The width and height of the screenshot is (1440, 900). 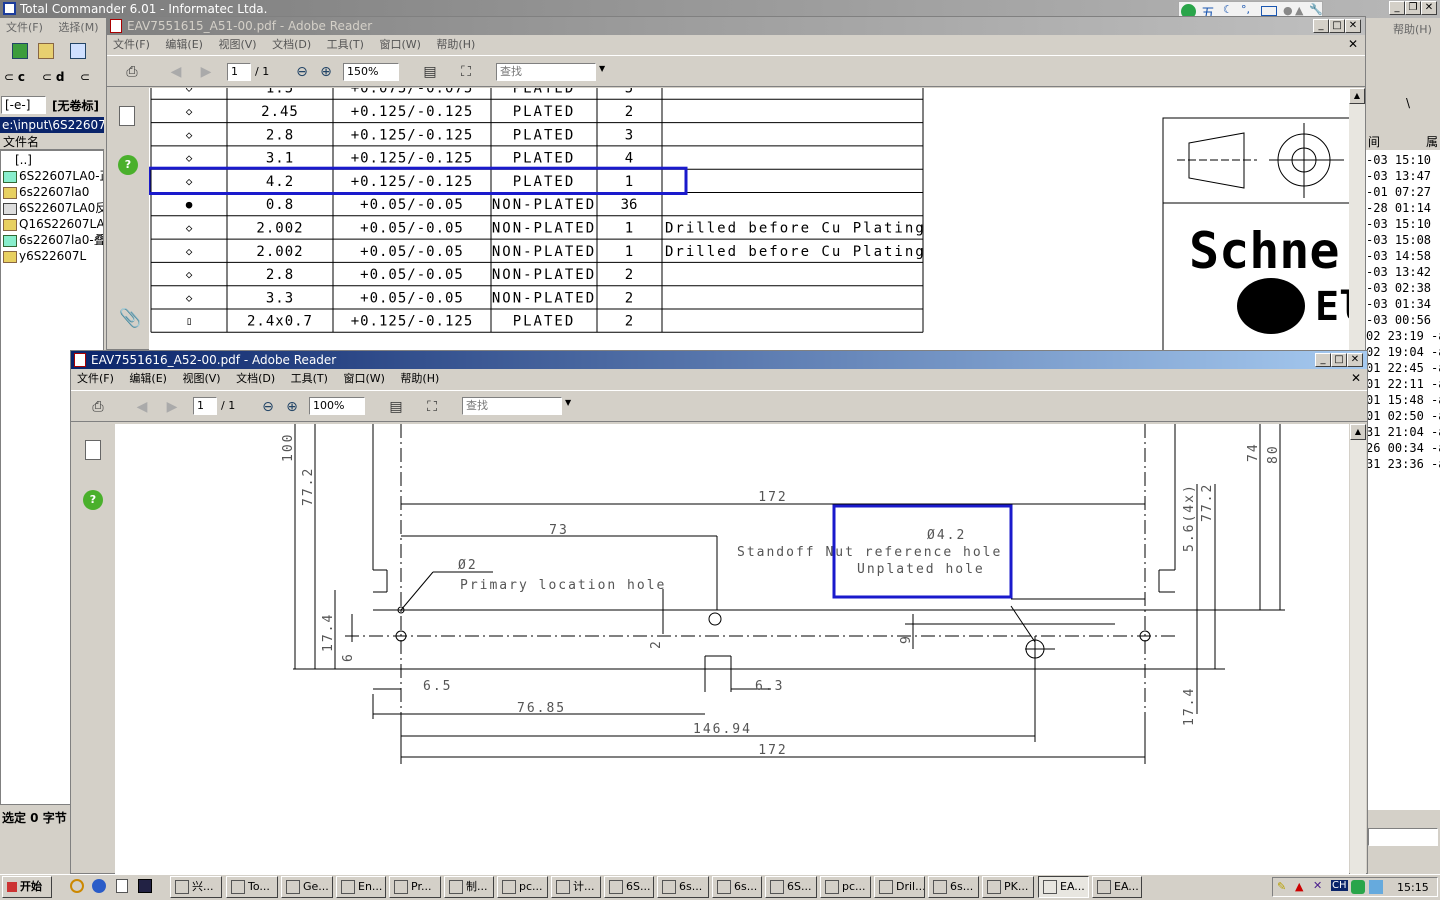 I want to click on file-time-row: -03 14:58 -a-, so click(x=1403, y=256).